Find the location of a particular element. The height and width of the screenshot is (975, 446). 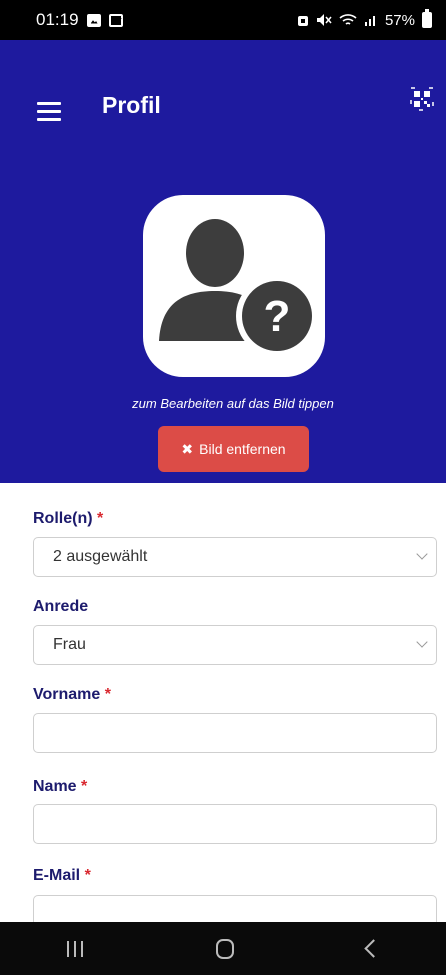

status-right: 57% is located at coordinates (364, 19).